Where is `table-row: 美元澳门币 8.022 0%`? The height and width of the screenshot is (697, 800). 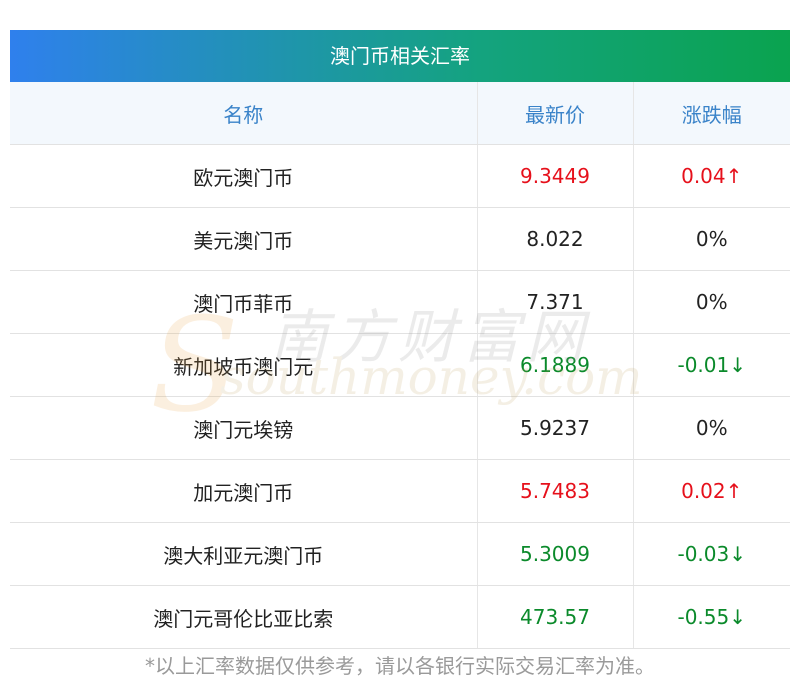
table-row: 美元澳门币 8.022 0% is located at coordinates (400, 239).